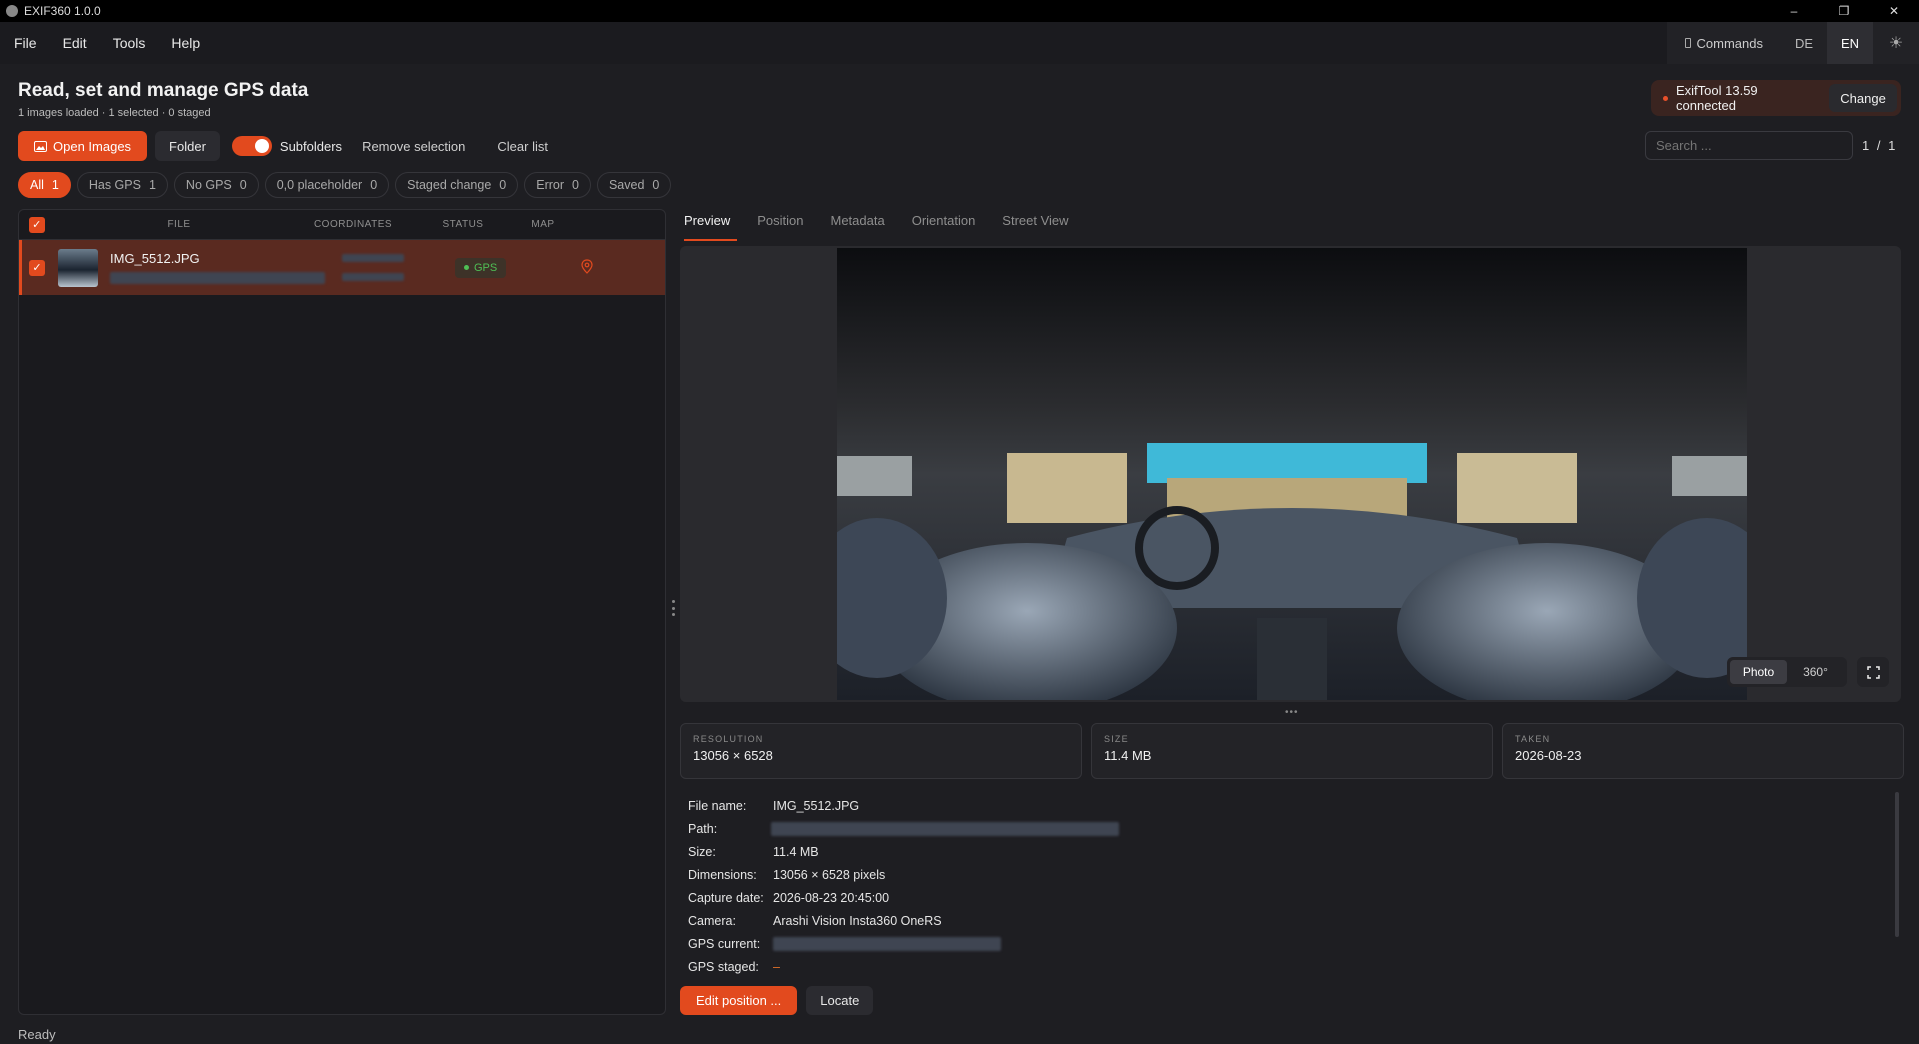 This screenshot has width=1919, height=1044. I want to click on change-exiftool-button: Change, so click(1863, 98).